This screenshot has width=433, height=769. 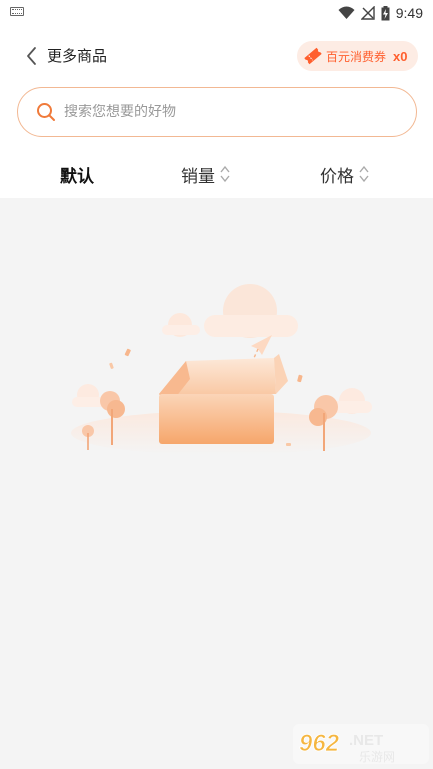 What do you see at coordinates (377, 757) in the screenshot?
I see `svg-text: 乐游网` at bounding box center [377, 757].